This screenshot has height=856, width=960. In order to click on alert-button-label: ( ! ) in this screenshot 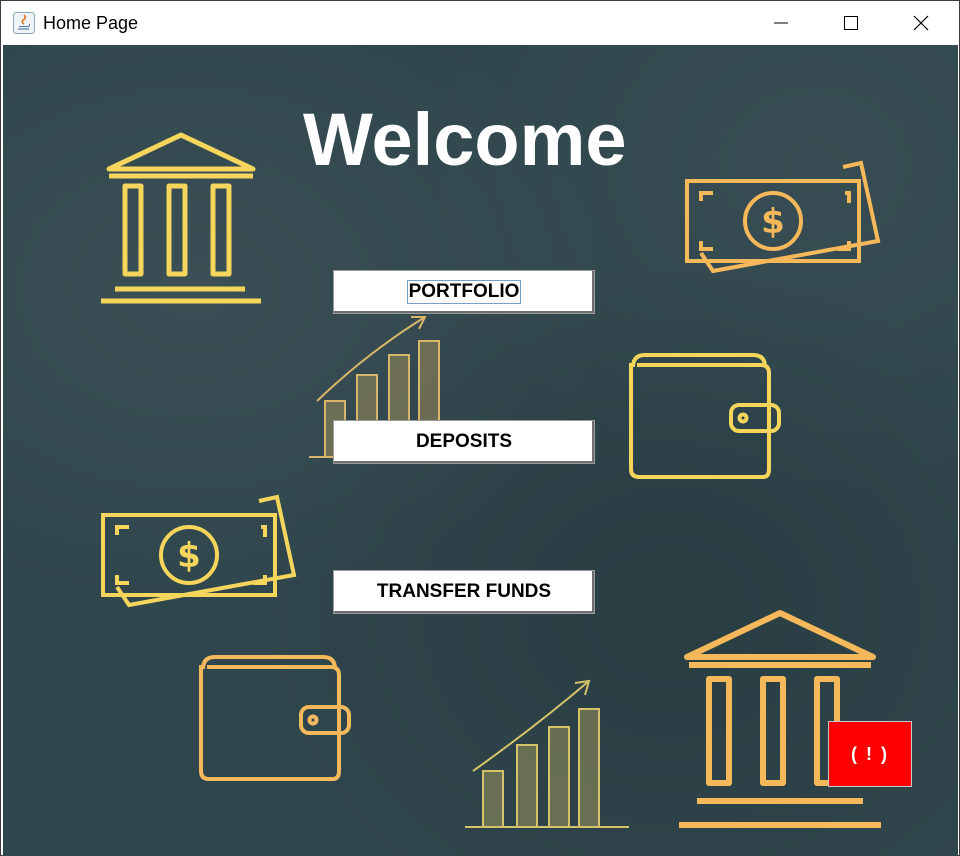, I will do `click(870, 753)`.